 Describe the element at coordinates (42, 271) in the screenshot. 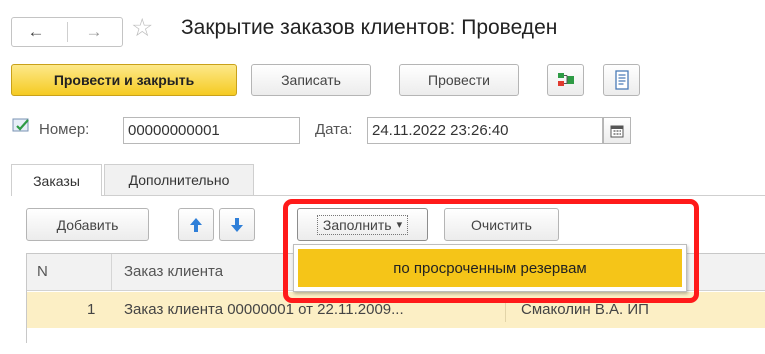

I see `column-header-n: N` at that location.